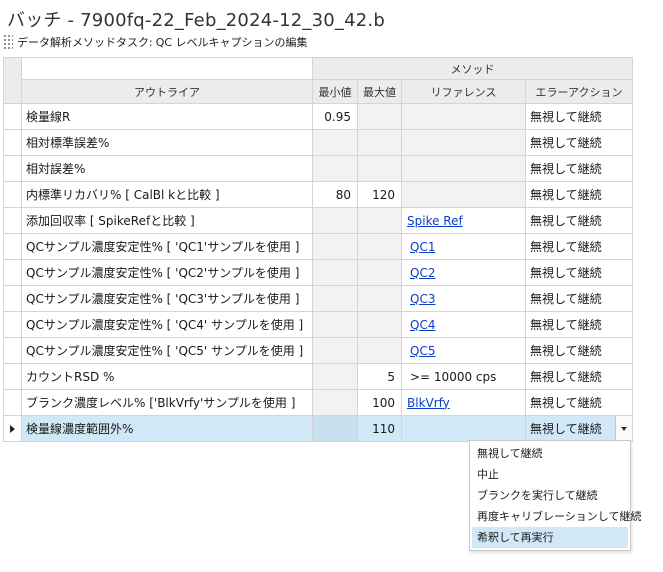 This screenshot has width=663, height=572. Describe the element at coordinates (167, 298) in the screenshot. I see `outlier-cell: QCサンプル濃度安定性% [ 'QC3'サンプルを使用 ]` at that location.